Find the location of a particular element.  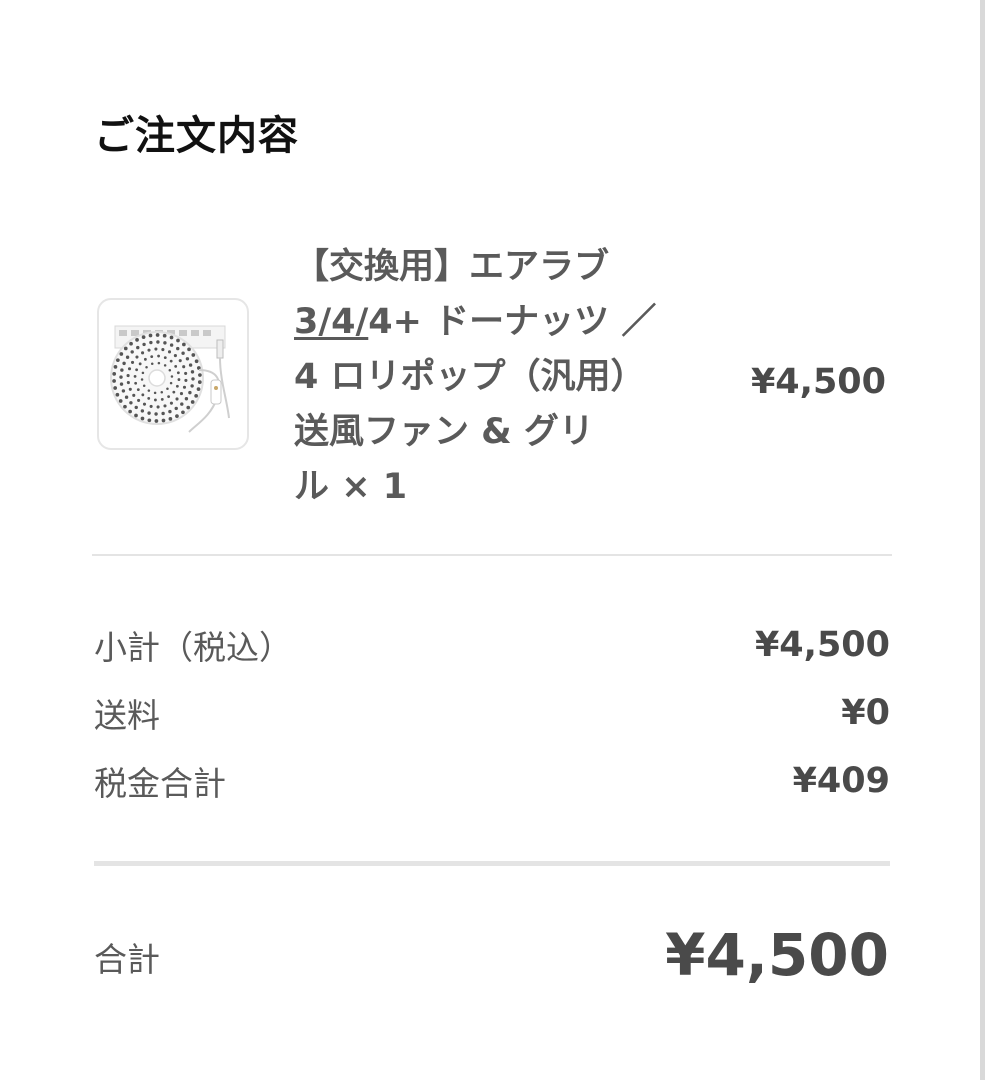

product-quantity: × 1 is located at coordinates (374, 487).